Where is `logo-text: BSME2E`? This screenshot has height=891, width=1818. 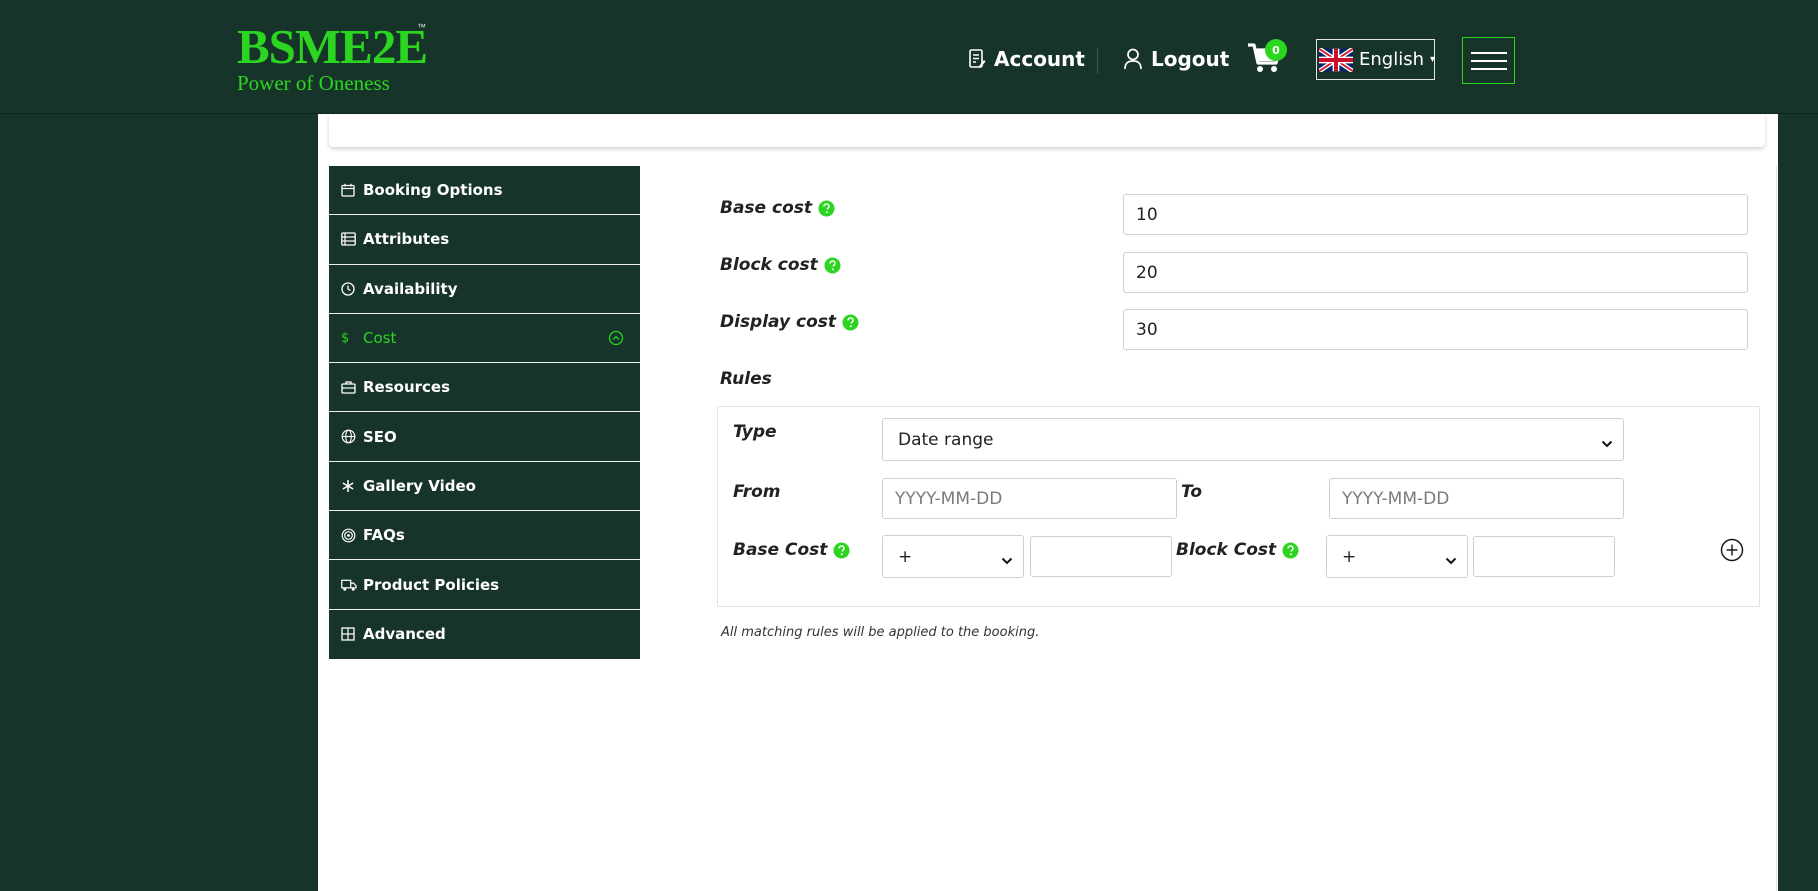 logo-text: BSME2E is located at coordinates (332, 46).